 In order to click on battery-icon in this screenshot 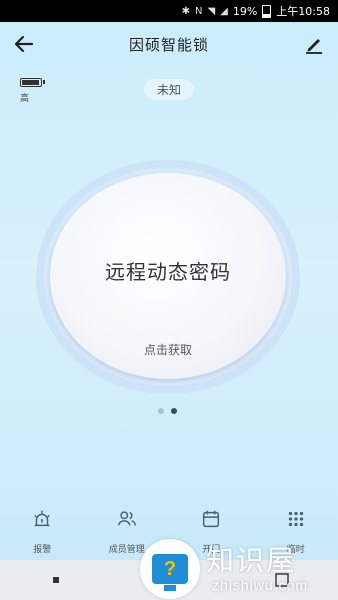, I will do `click(32, 82)`.